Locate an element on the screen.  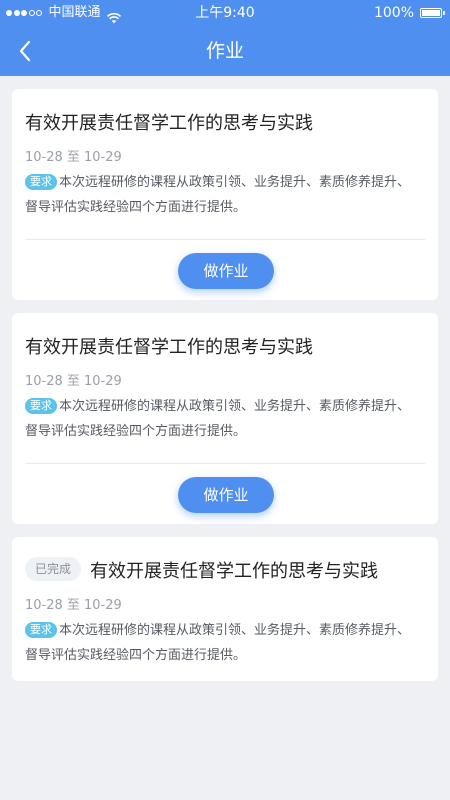
battery-fill is located at coordinates (431, 13).